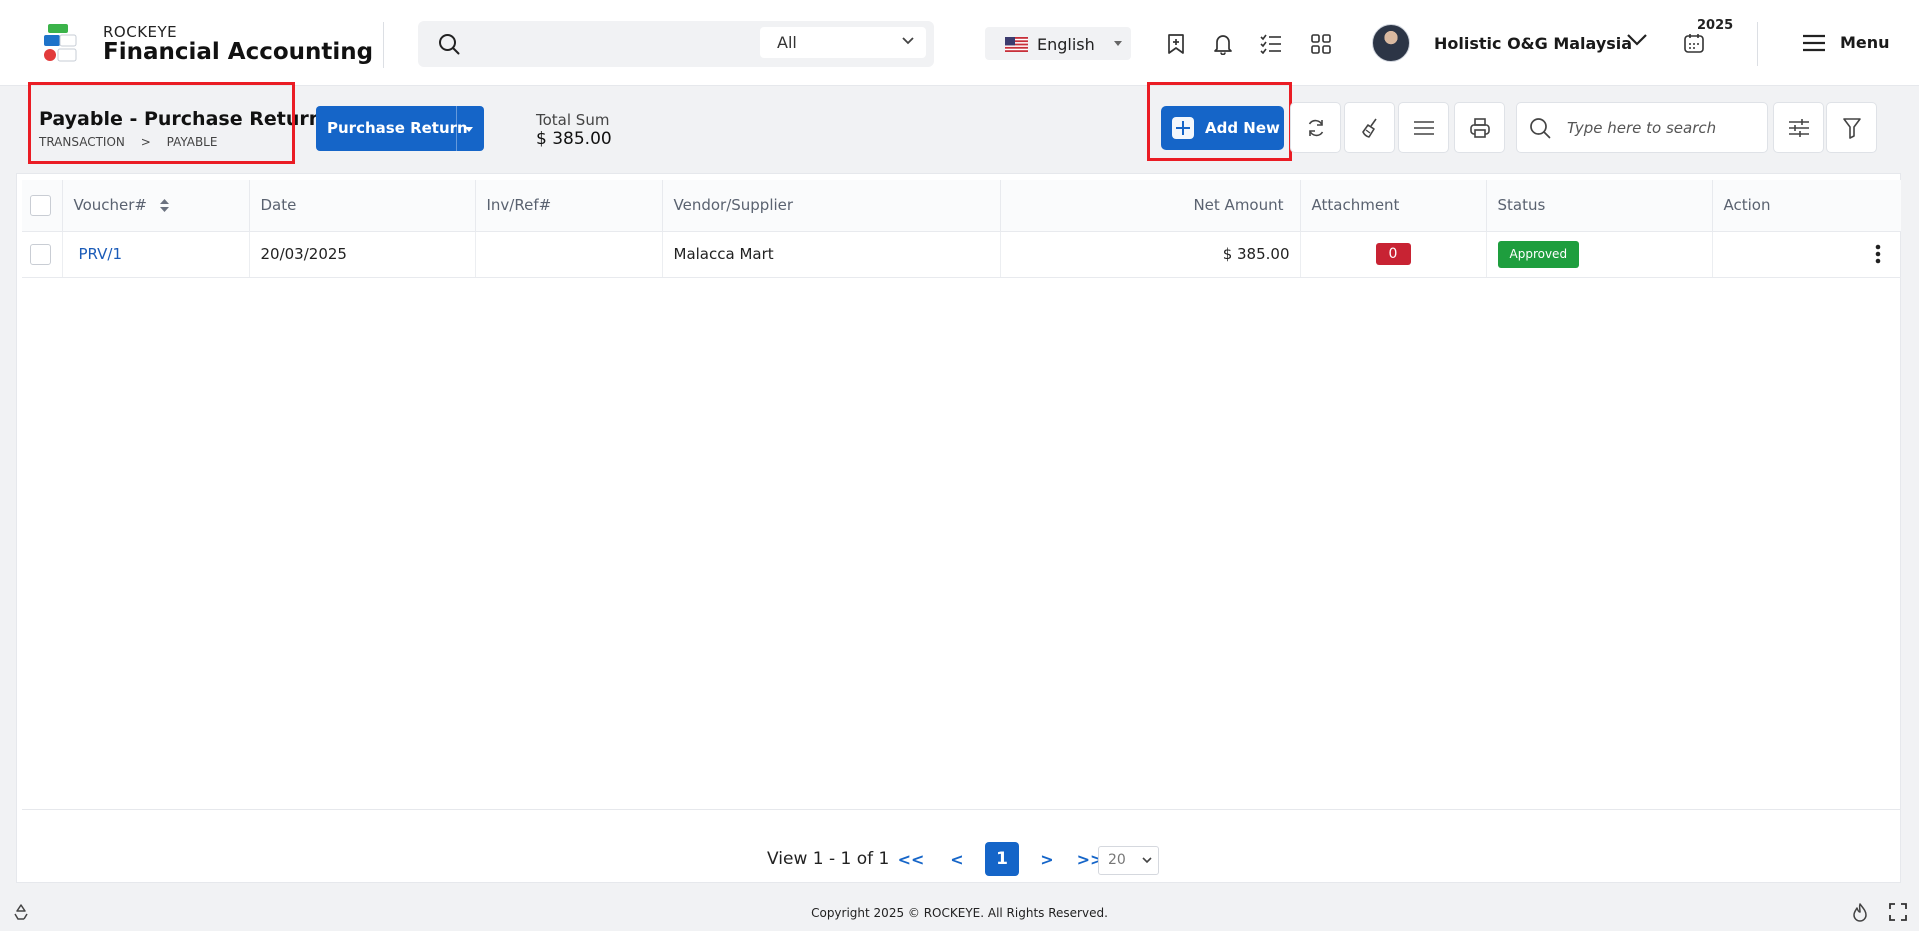 Image resolution: width=1919 pixels, height=931 pixels. I want to click on column-header-label: Voucher#, so click(110, 205).